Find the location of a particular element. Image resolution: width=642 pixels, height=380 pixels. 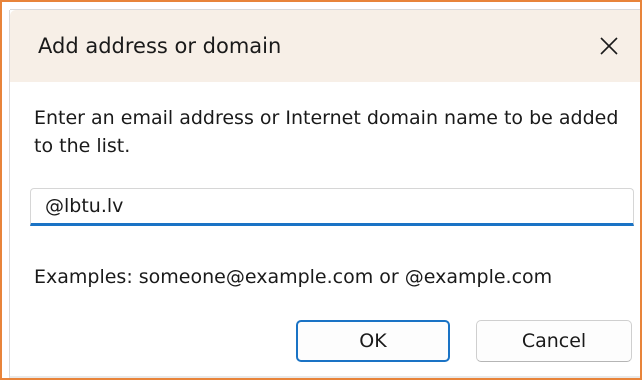

cancel-button: Cancel is located at coordinates (554, 341).